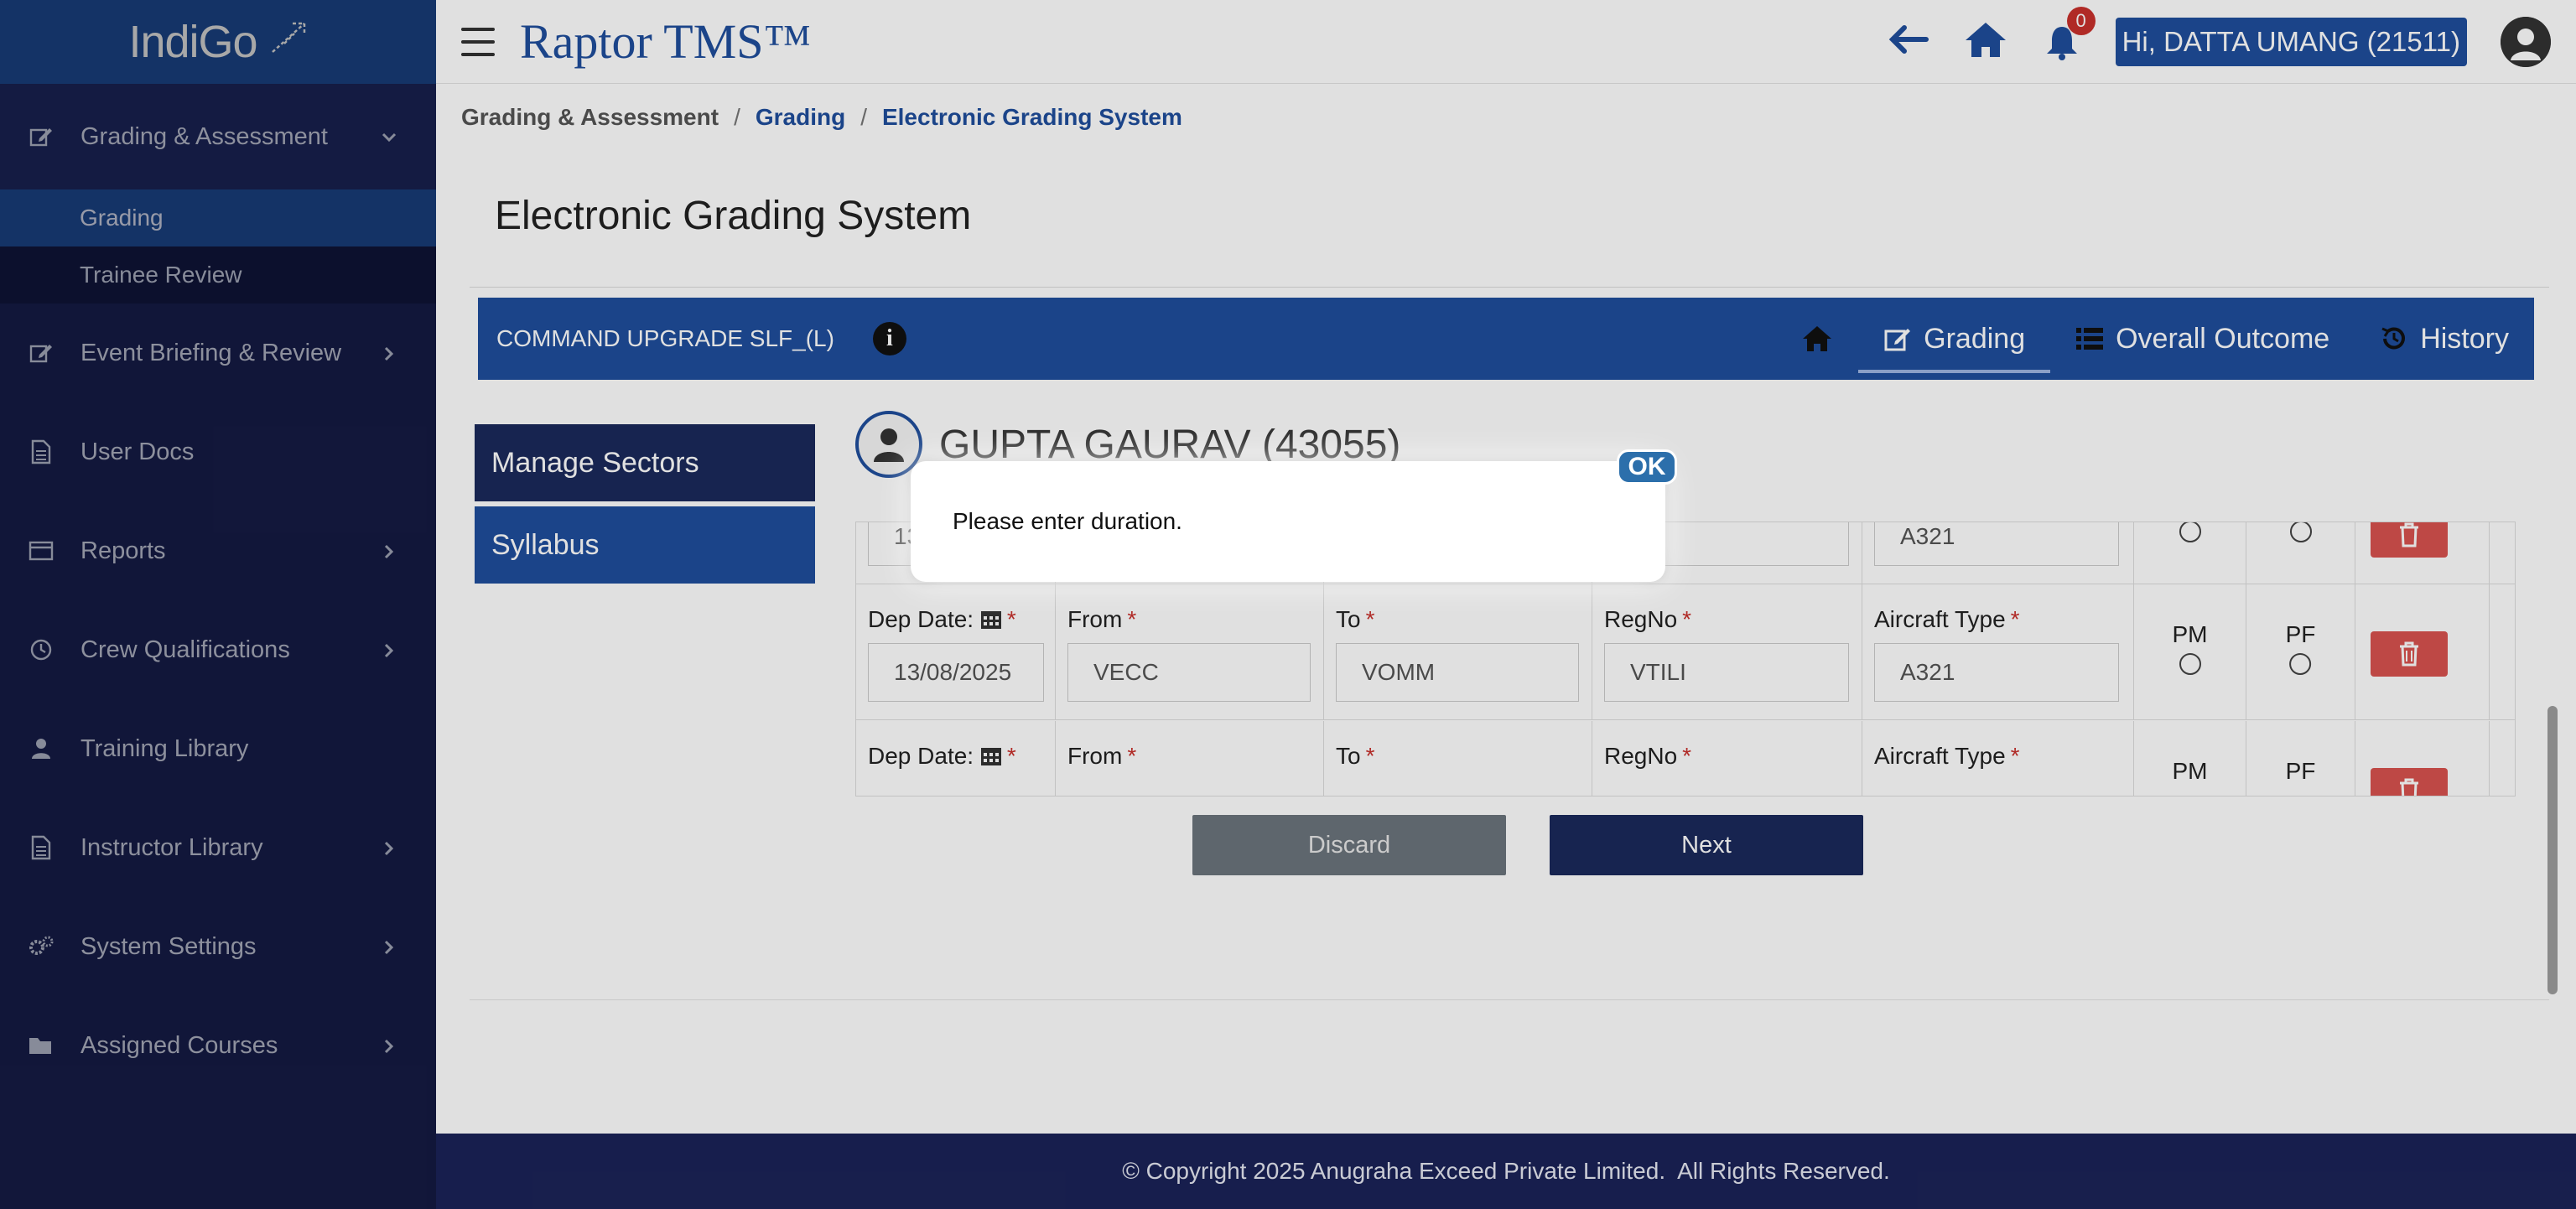 Image resolution: width=2576 pixels, height=1209 pixels. Describe the element at coordinates (2552, 850) in the screenshot. I see `scrollbar` at that location.